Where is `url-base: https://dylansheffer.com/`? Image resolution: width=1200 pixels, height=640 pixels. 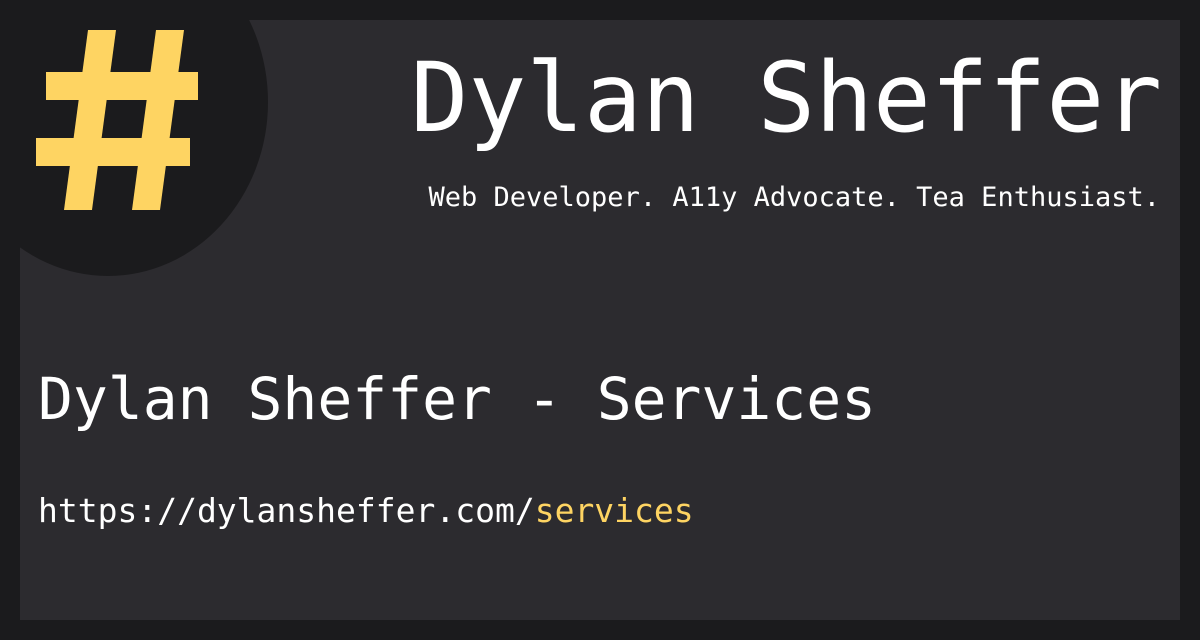 url-base: https://dylansheffer.com/ is located at coordinates (286, 510).